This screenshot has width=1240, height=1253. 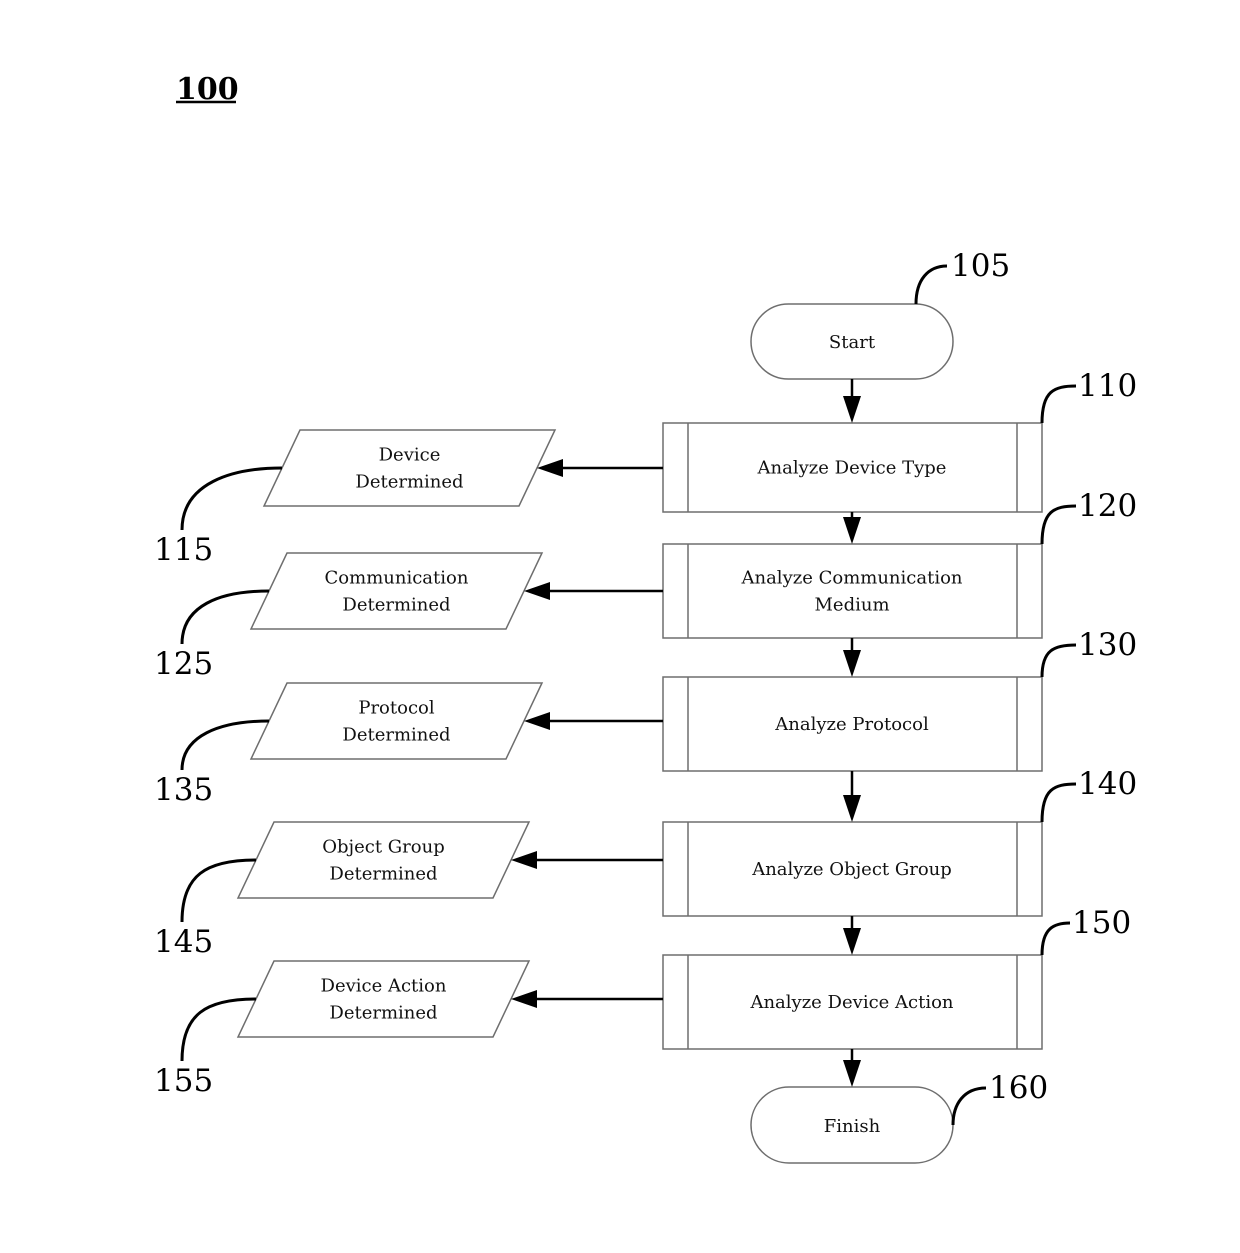 I want to click on process-box-label: Analyze Device Type, so click(x=852, y=468).